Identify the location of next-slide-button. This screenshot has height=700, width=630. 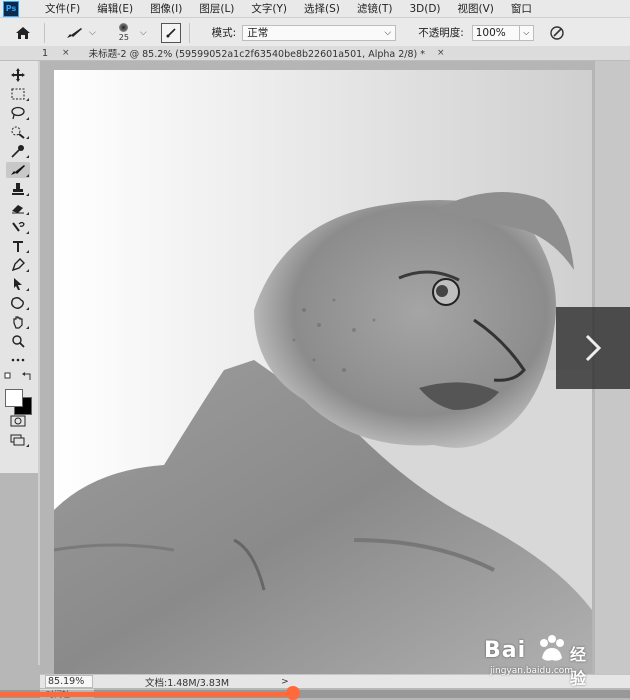
(593, 348).